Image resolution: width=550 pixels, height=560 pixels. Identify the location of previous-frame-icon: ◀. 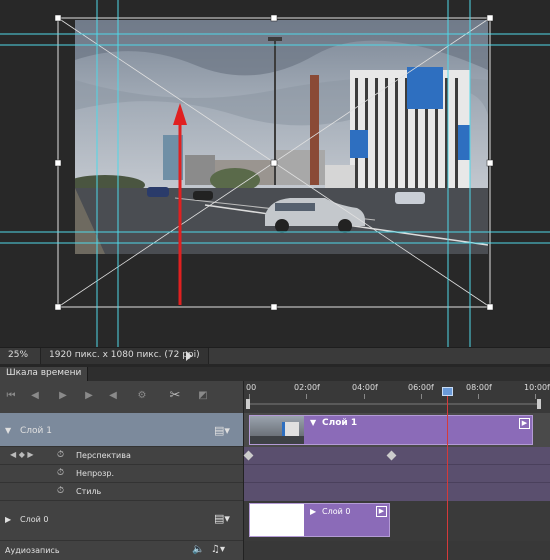
(35, 396).